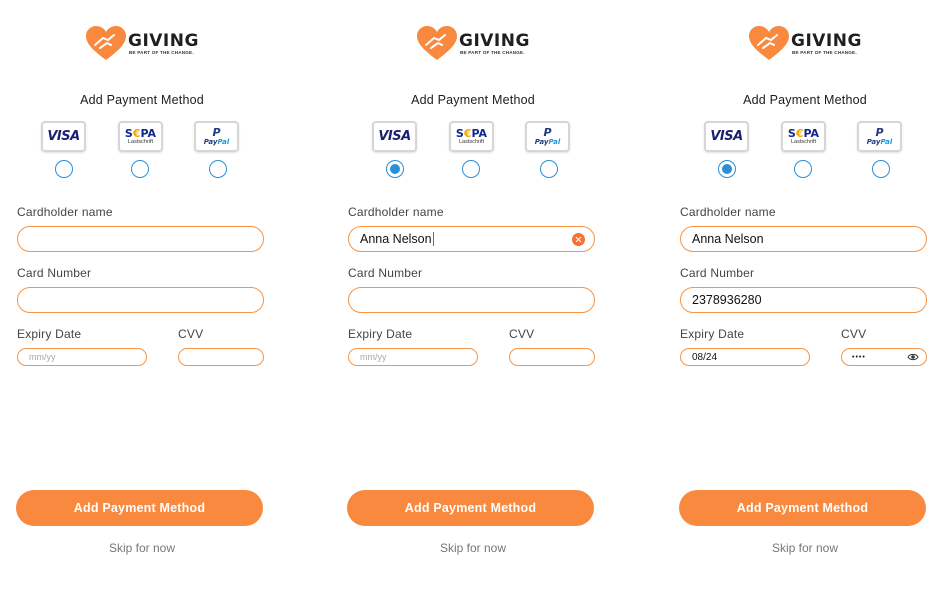  I want to click on text-caret, so click(433, 239).